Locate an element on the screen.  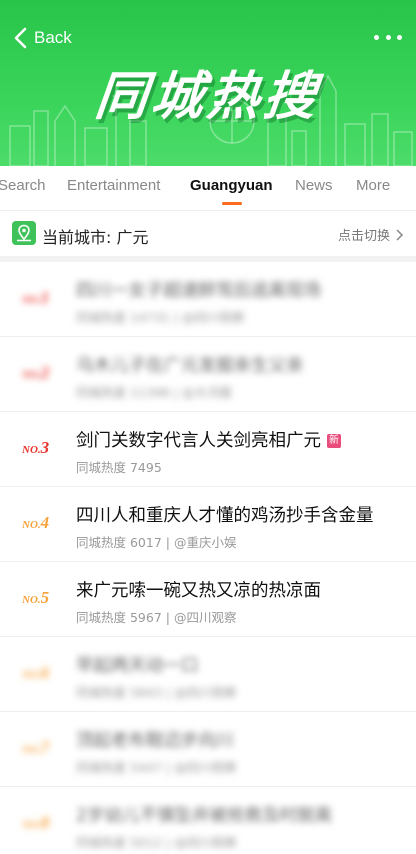
switch-city-label: 点击切换 is located at coordinates (363, 236).